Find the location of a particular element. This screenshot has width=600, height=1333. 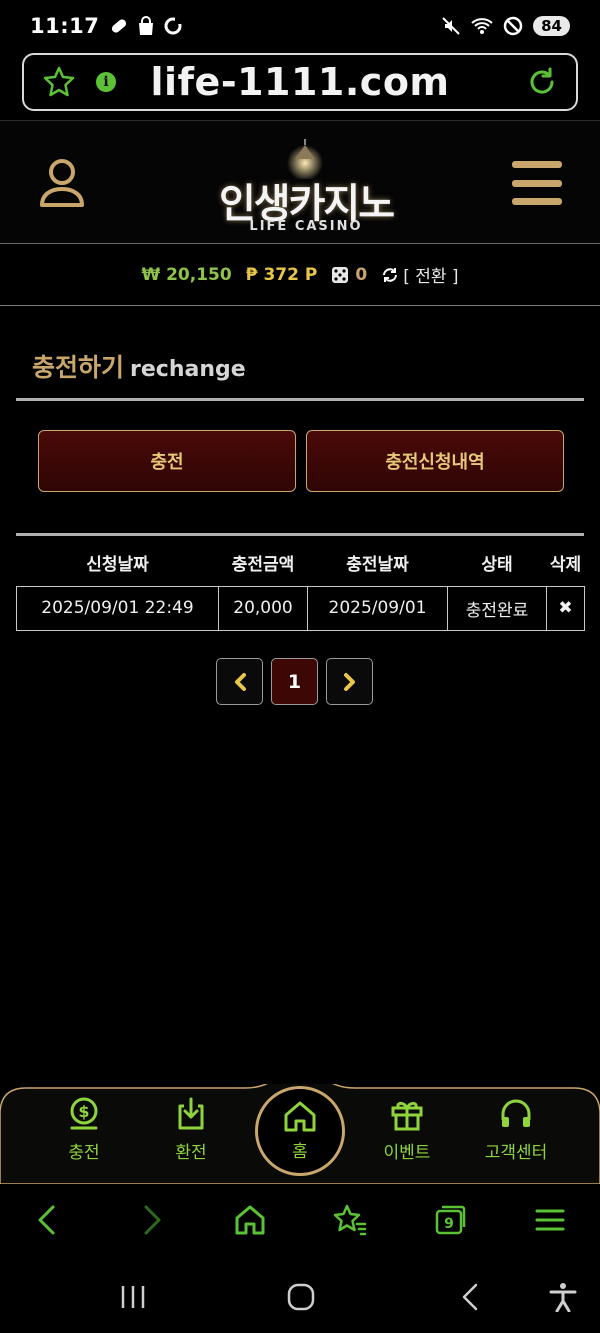

nav-deposit: $ 충전 is located at coordinates (84, 1129).